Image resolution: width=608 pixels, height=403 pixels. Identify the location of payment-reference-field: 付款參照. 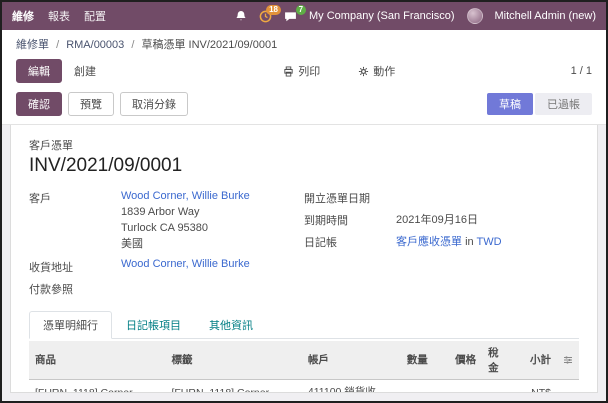
(166, 288).